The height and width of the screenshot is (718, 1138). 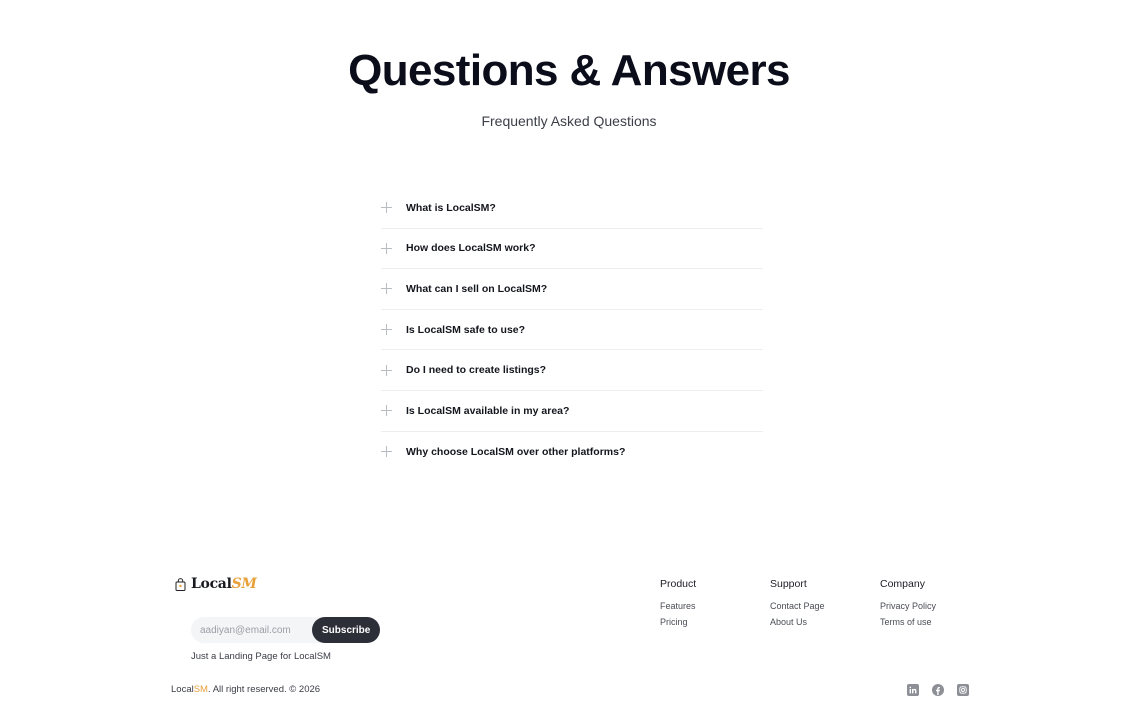 I want to click on faq-question: What can I sell on LocalSM?, so click(x=477, y=288).